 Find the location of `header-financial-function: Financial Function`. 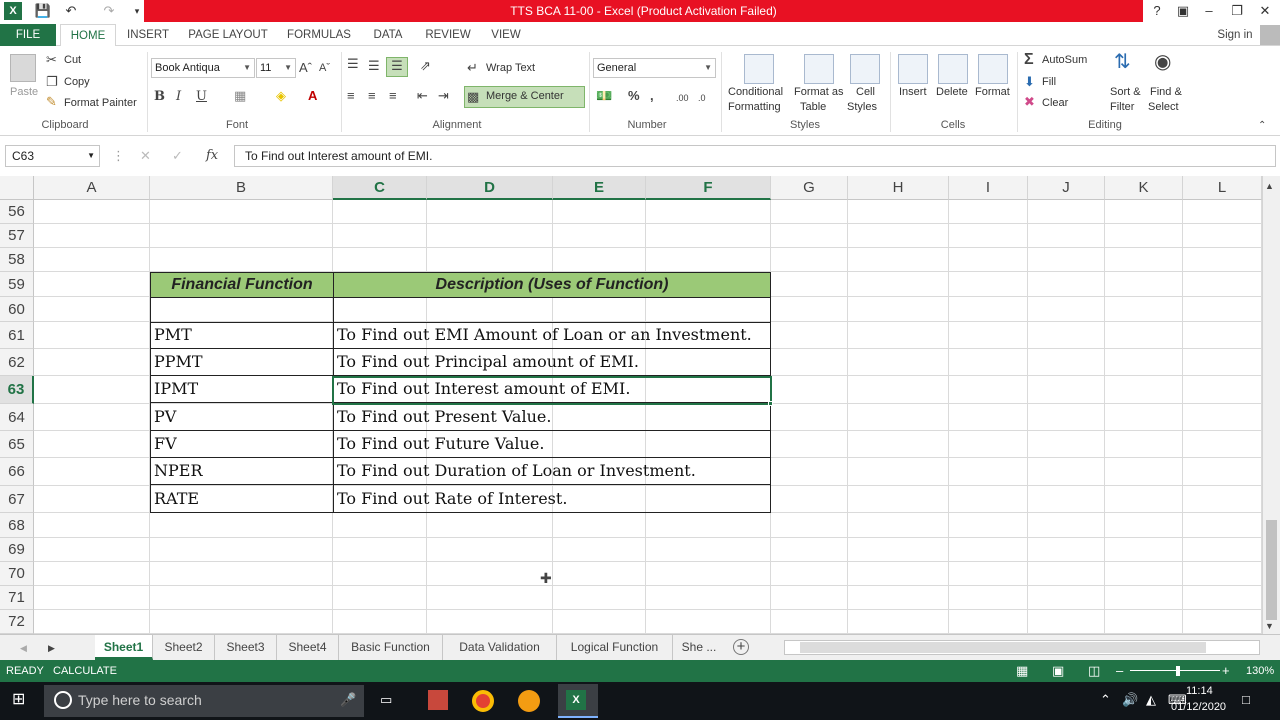

header-financial-function: Financial Function is located at coordinates (242, 285).